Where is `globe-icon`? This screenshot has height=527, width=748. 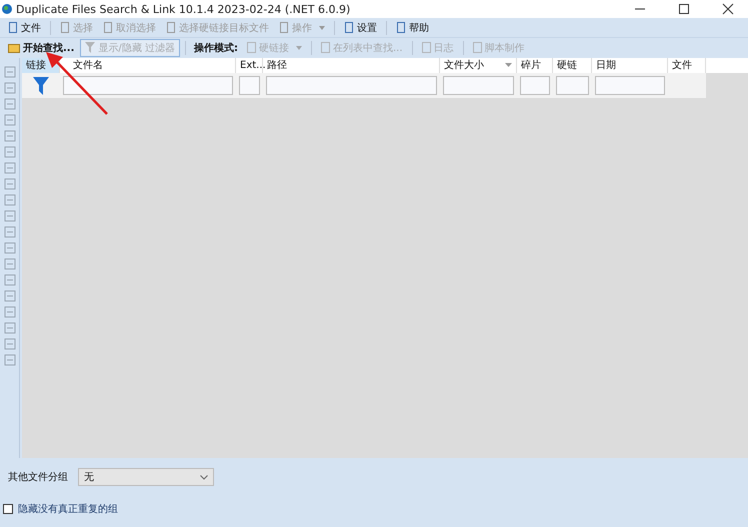
globe-icon is located at coordinates (7, 9).